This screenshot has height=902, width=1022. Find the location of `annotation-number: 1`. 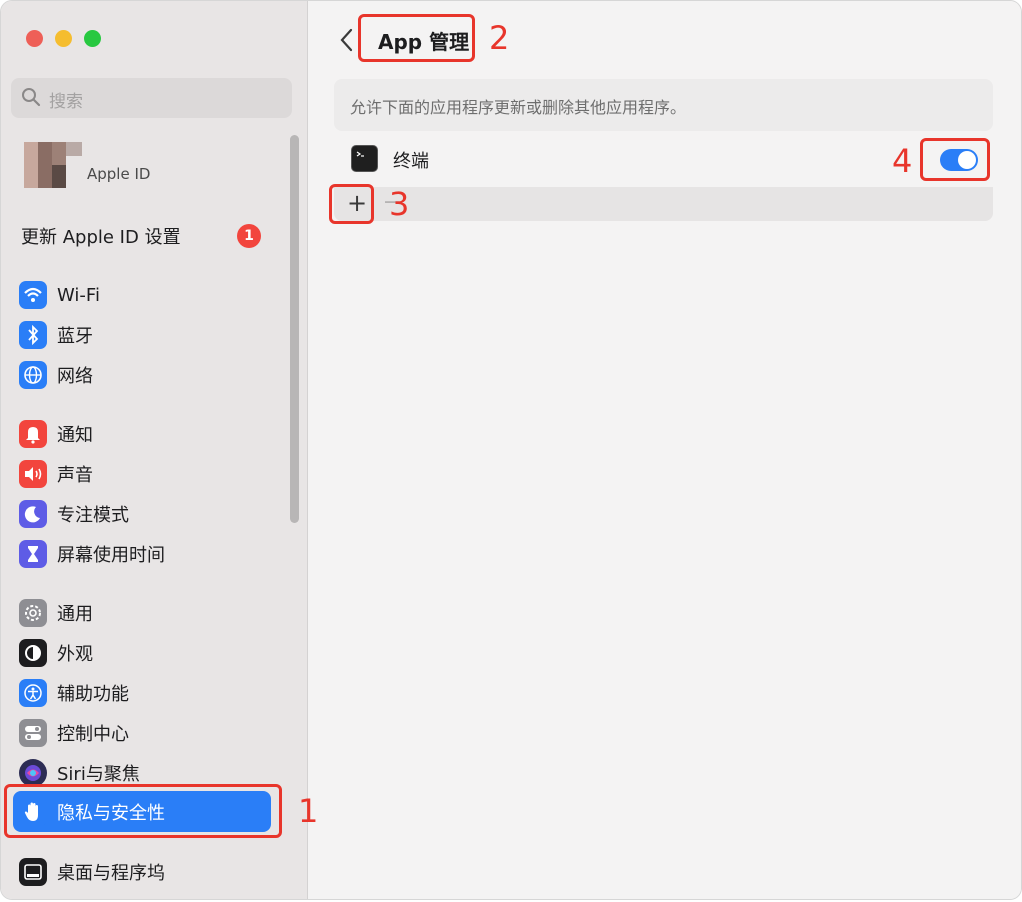

annotation-number: 1 is located at coordinates (308, 811).